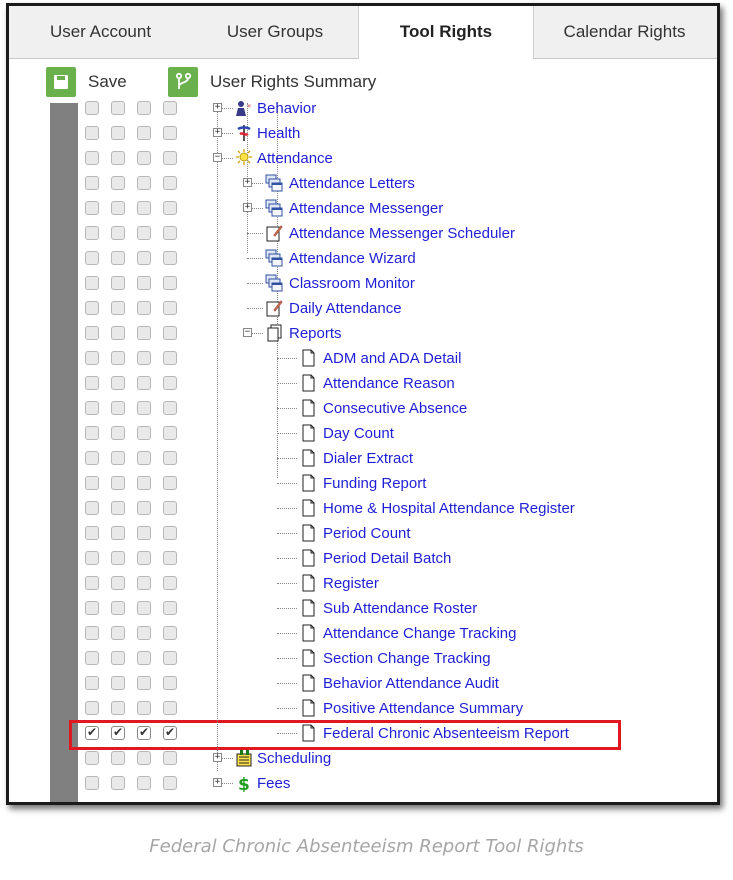 The image size is (733, 880). Describe the element at coordinates (272, 82) in the screenshot. I see `user-rights-summary-button: User Rights Summary` at that location.